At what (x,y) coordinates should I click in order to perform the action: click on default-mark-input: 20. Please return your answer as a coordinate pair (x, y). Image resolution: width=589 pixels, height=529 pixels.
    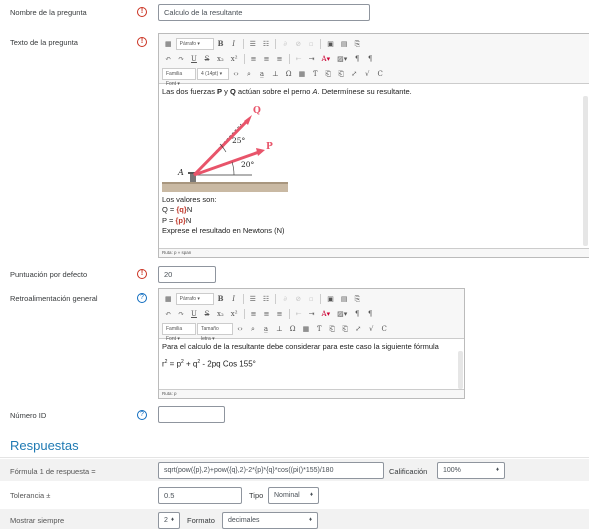
    Looking at the image, I should click on (187, 274).